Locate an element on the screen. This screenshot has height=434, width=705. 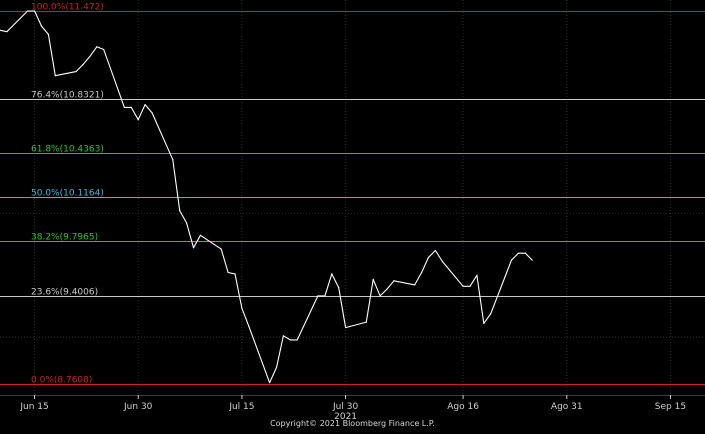
x-axis-tick-label: Jul 30 is located at coordinates (345, 407).